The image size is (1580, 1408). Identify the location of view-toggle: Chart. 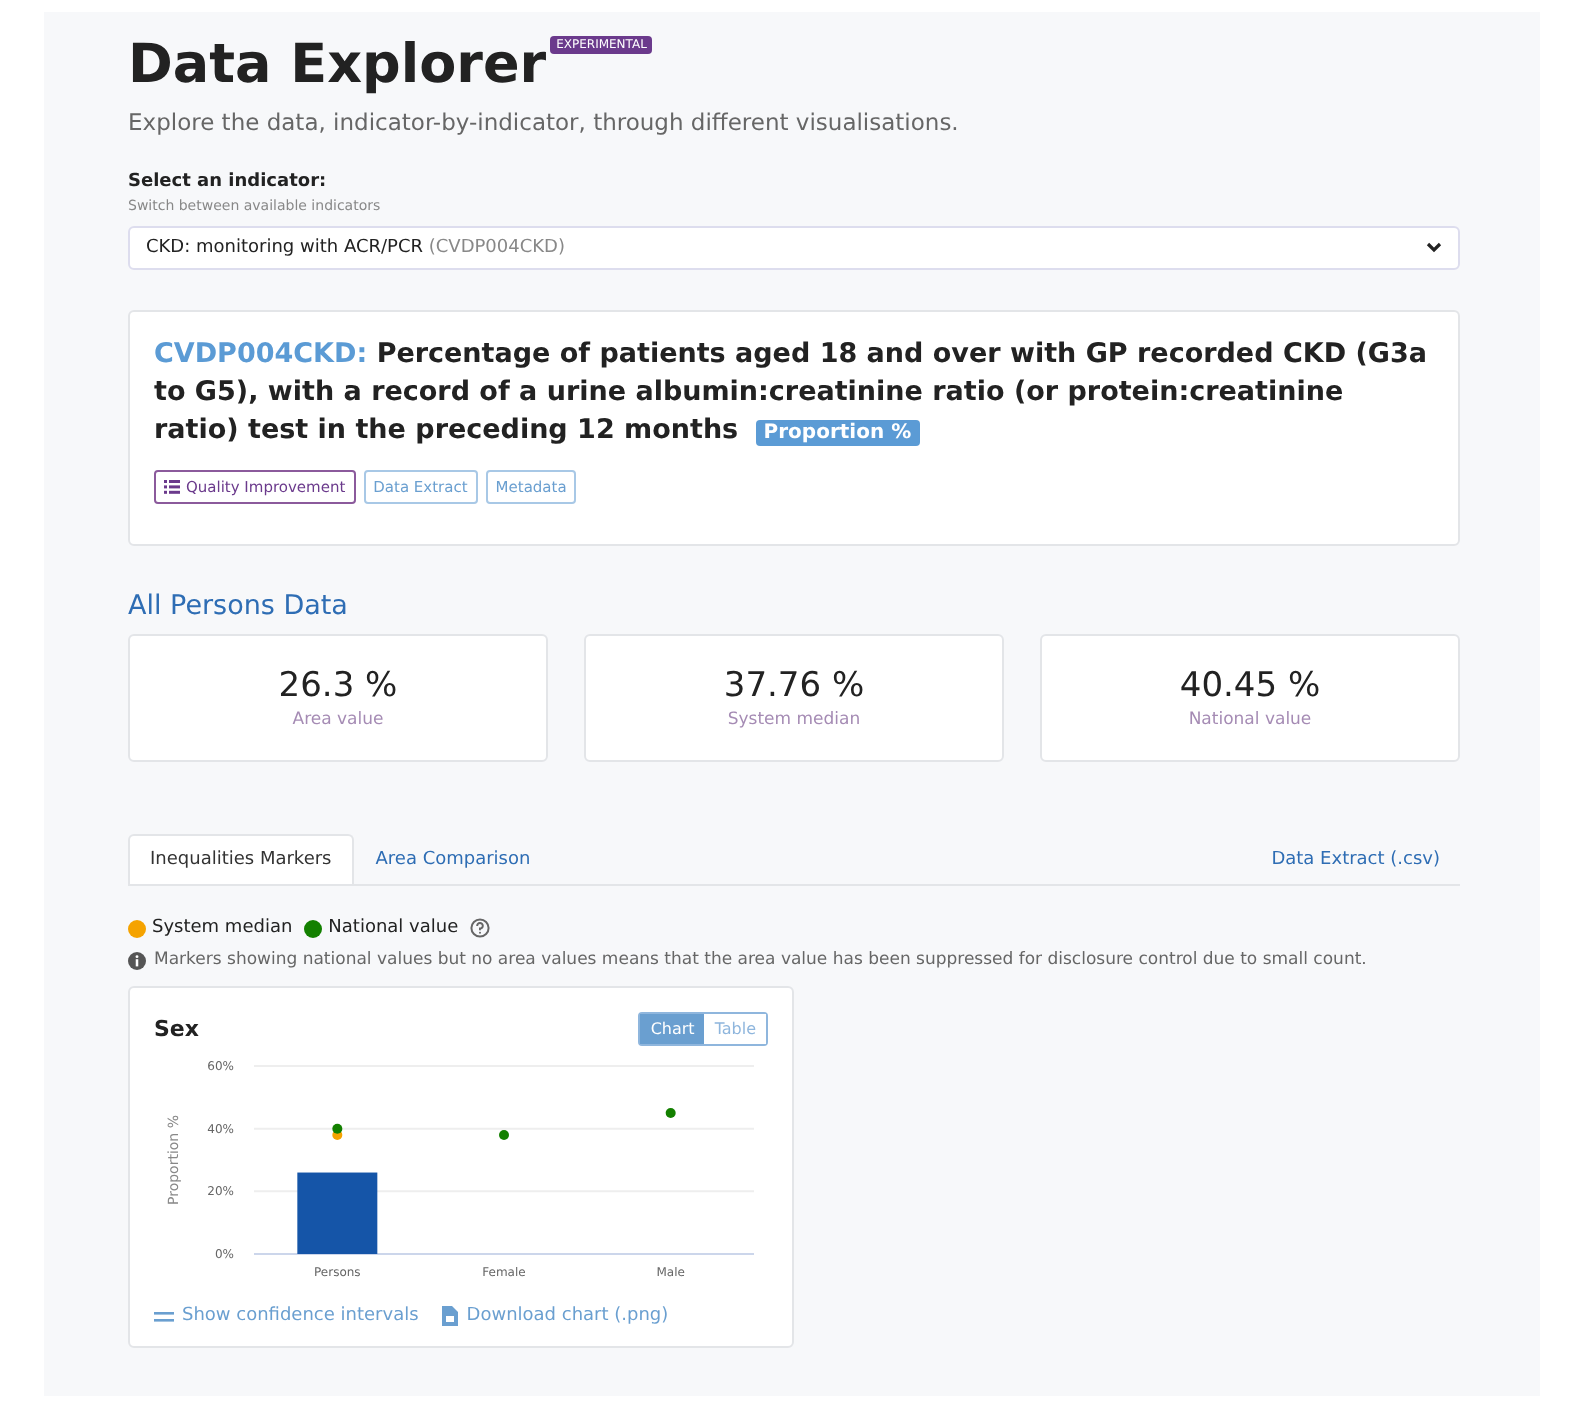
(672, 1029).